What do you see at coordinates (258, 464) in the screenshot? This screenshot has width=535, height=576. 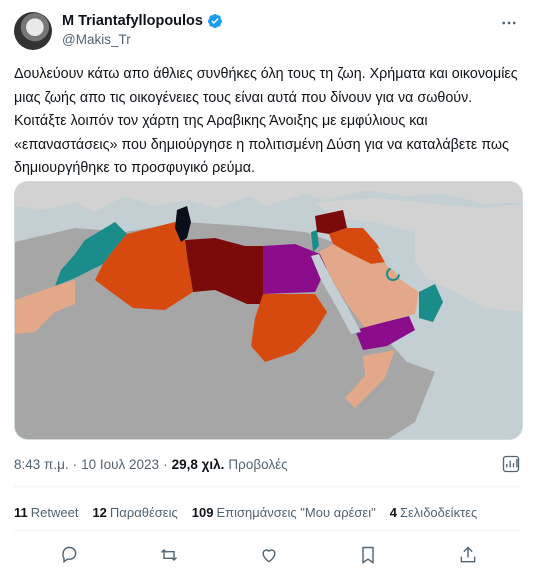 I see `views-label: Προβολές` at bounding box center [258, 464].